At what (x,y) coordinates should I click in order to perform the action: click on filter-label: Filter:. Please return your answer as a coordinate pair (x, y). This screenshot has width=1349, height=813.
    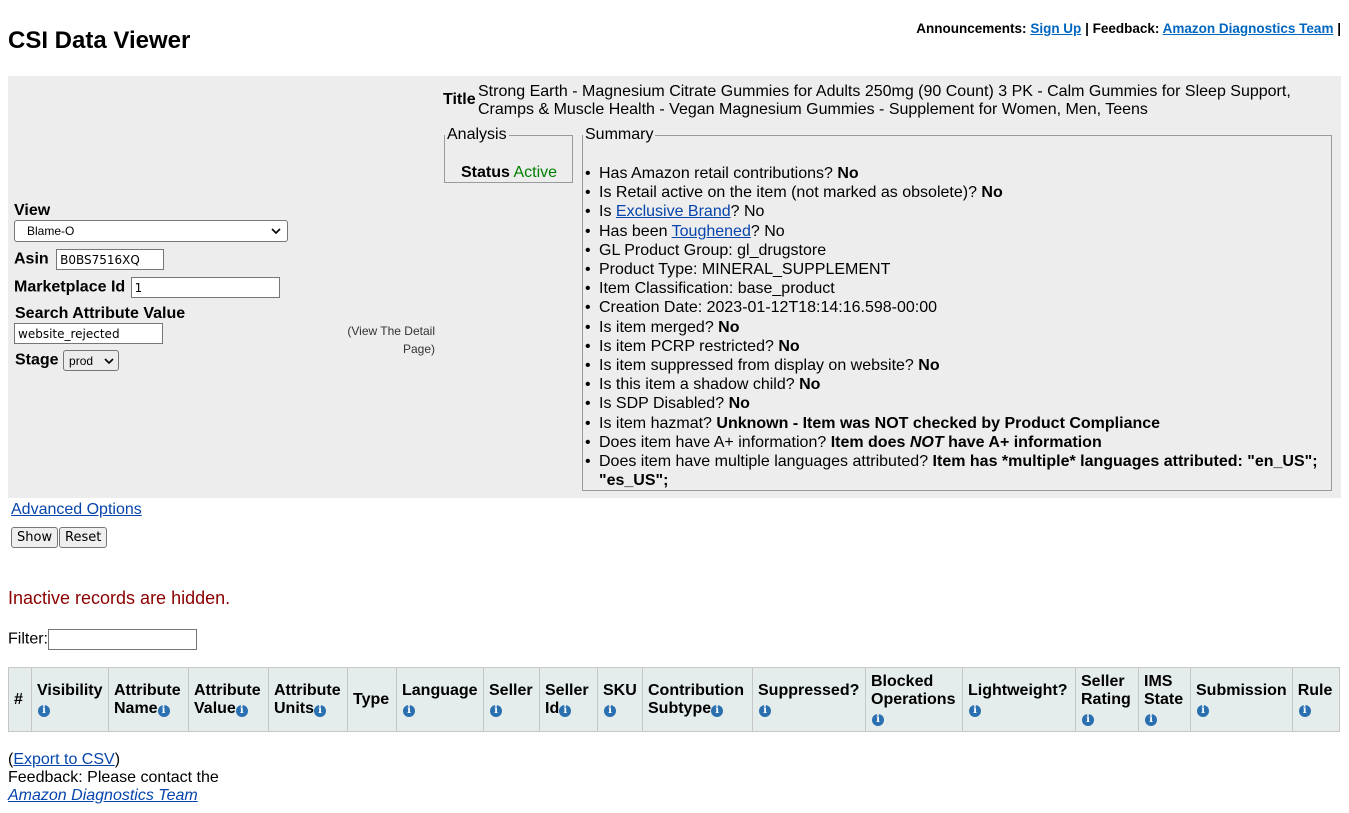
    Looking at the image, I should click on (28, 639).